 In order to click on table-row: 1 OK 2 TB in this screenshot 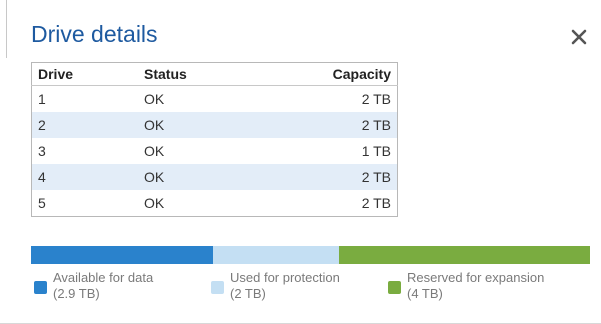, I will do `click(215, 99)`.